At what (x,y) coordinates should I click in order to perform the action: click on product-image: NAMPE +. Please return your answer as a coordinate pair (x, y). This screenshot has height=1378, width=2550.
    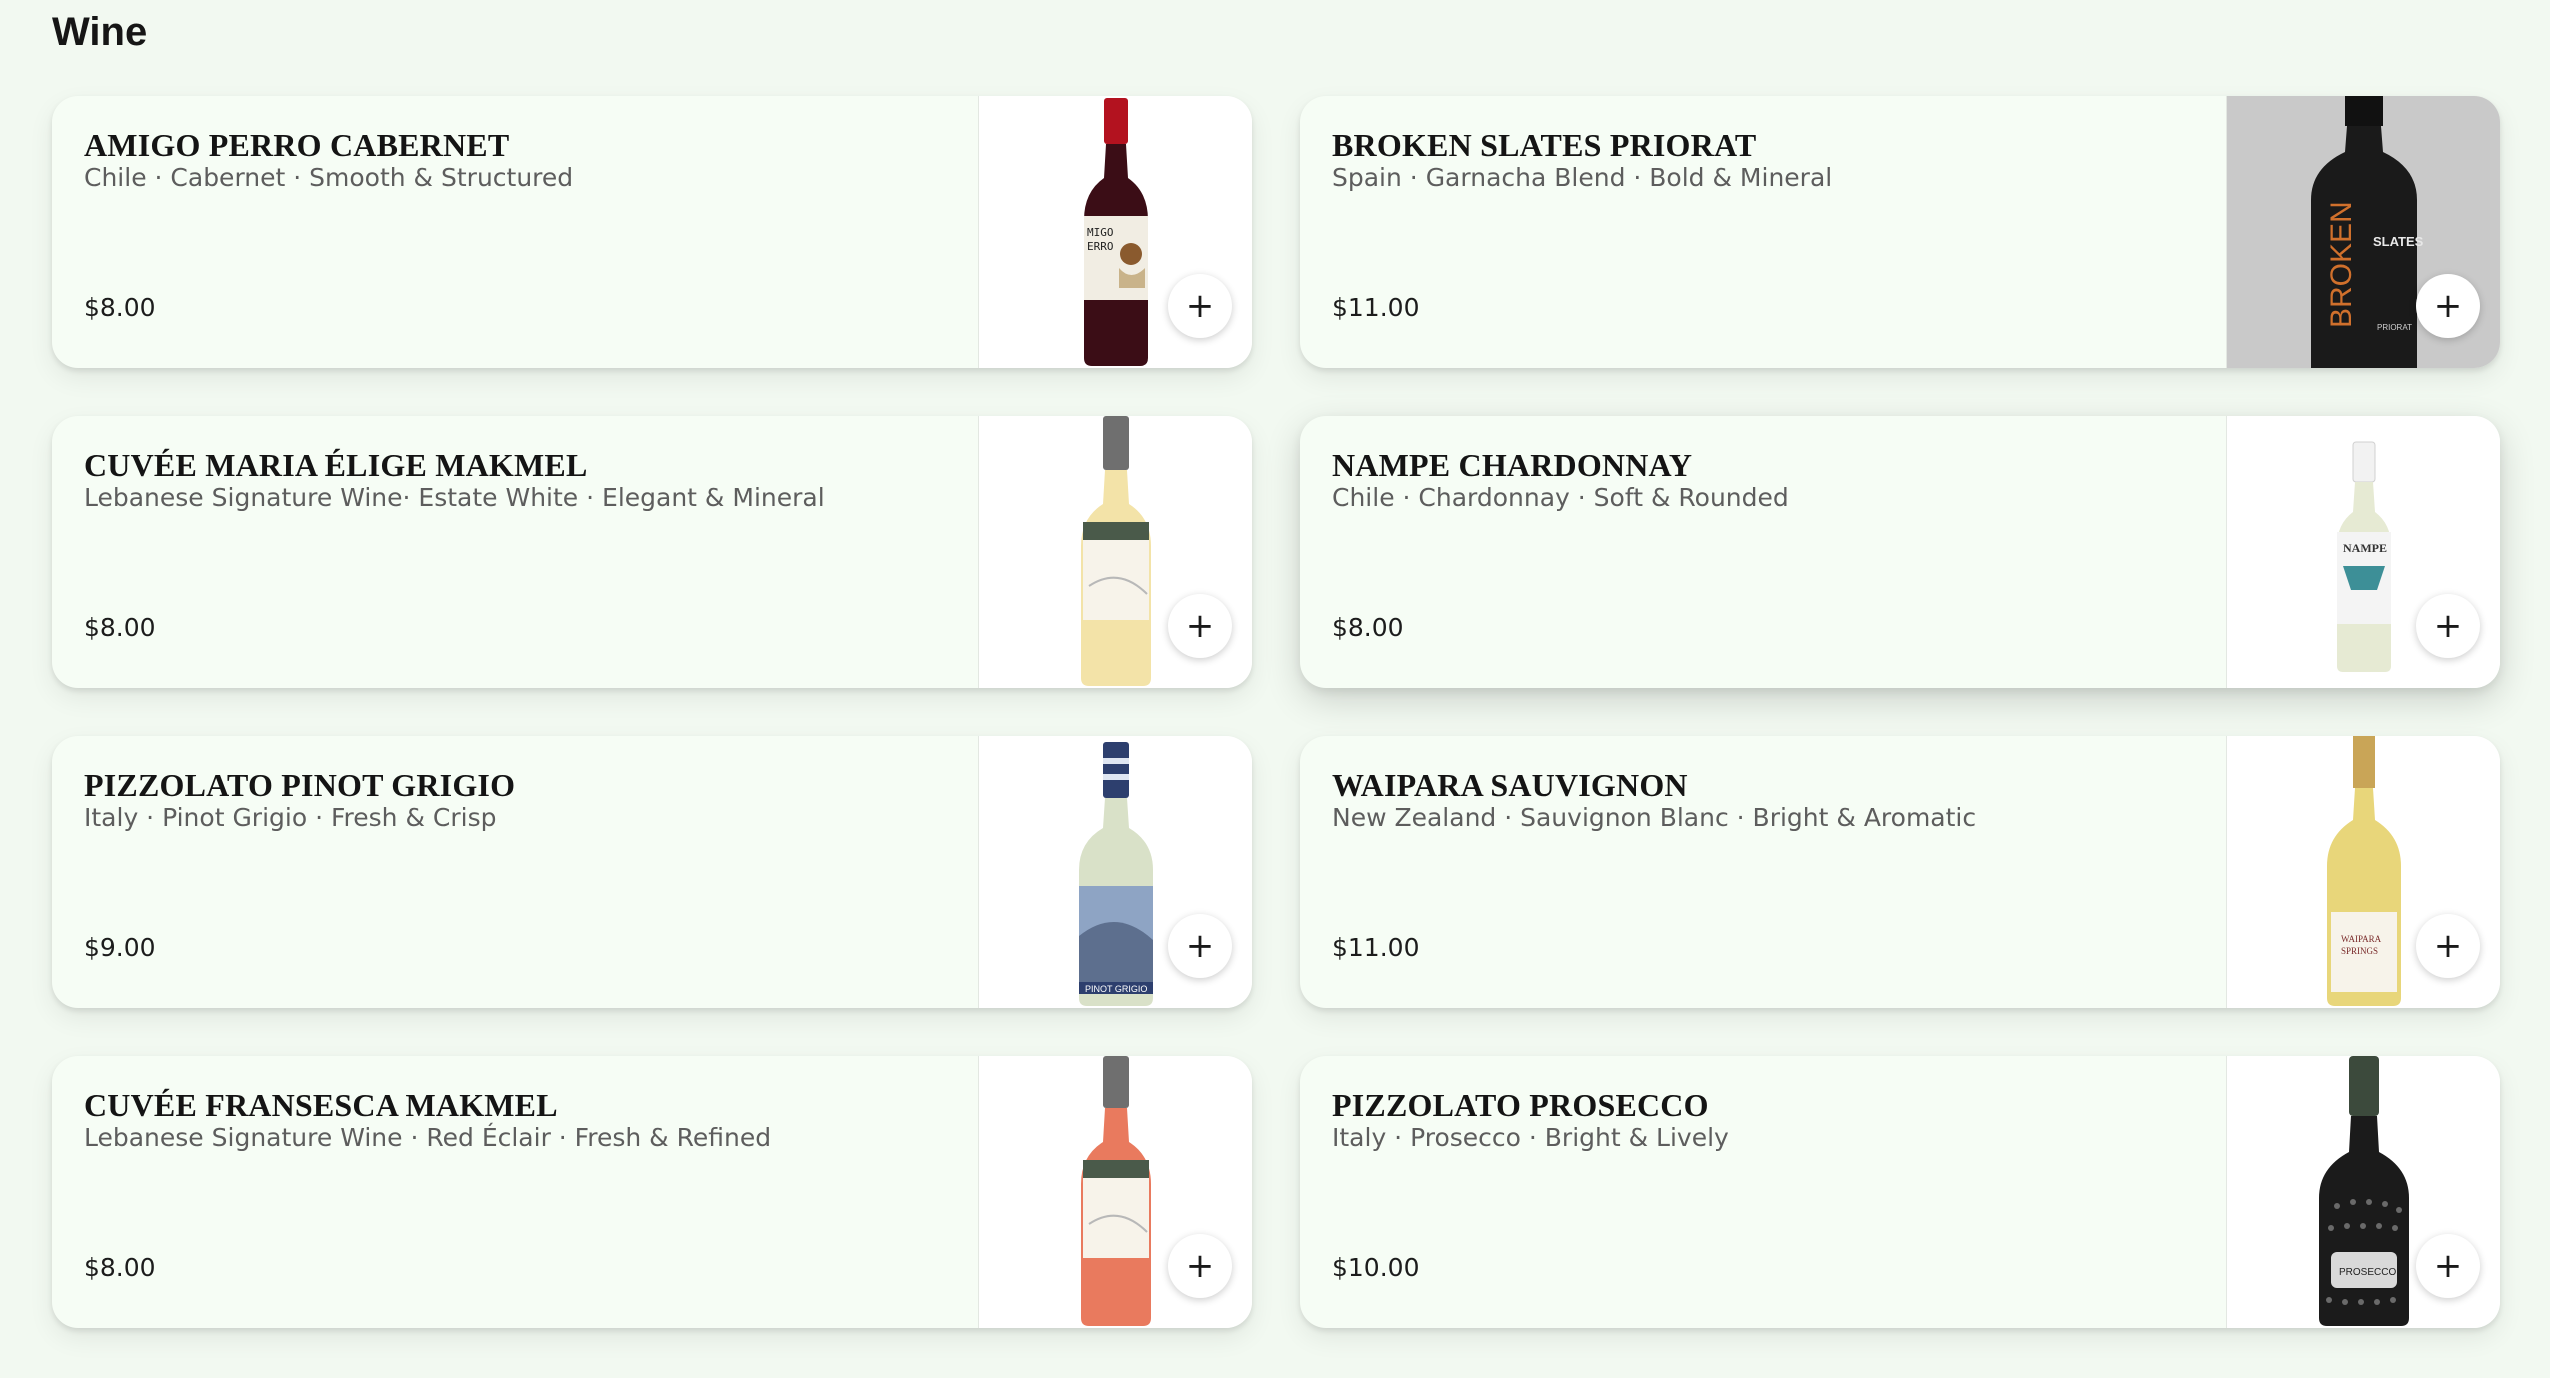
    Looking at the image, I should click on (2363, 552).